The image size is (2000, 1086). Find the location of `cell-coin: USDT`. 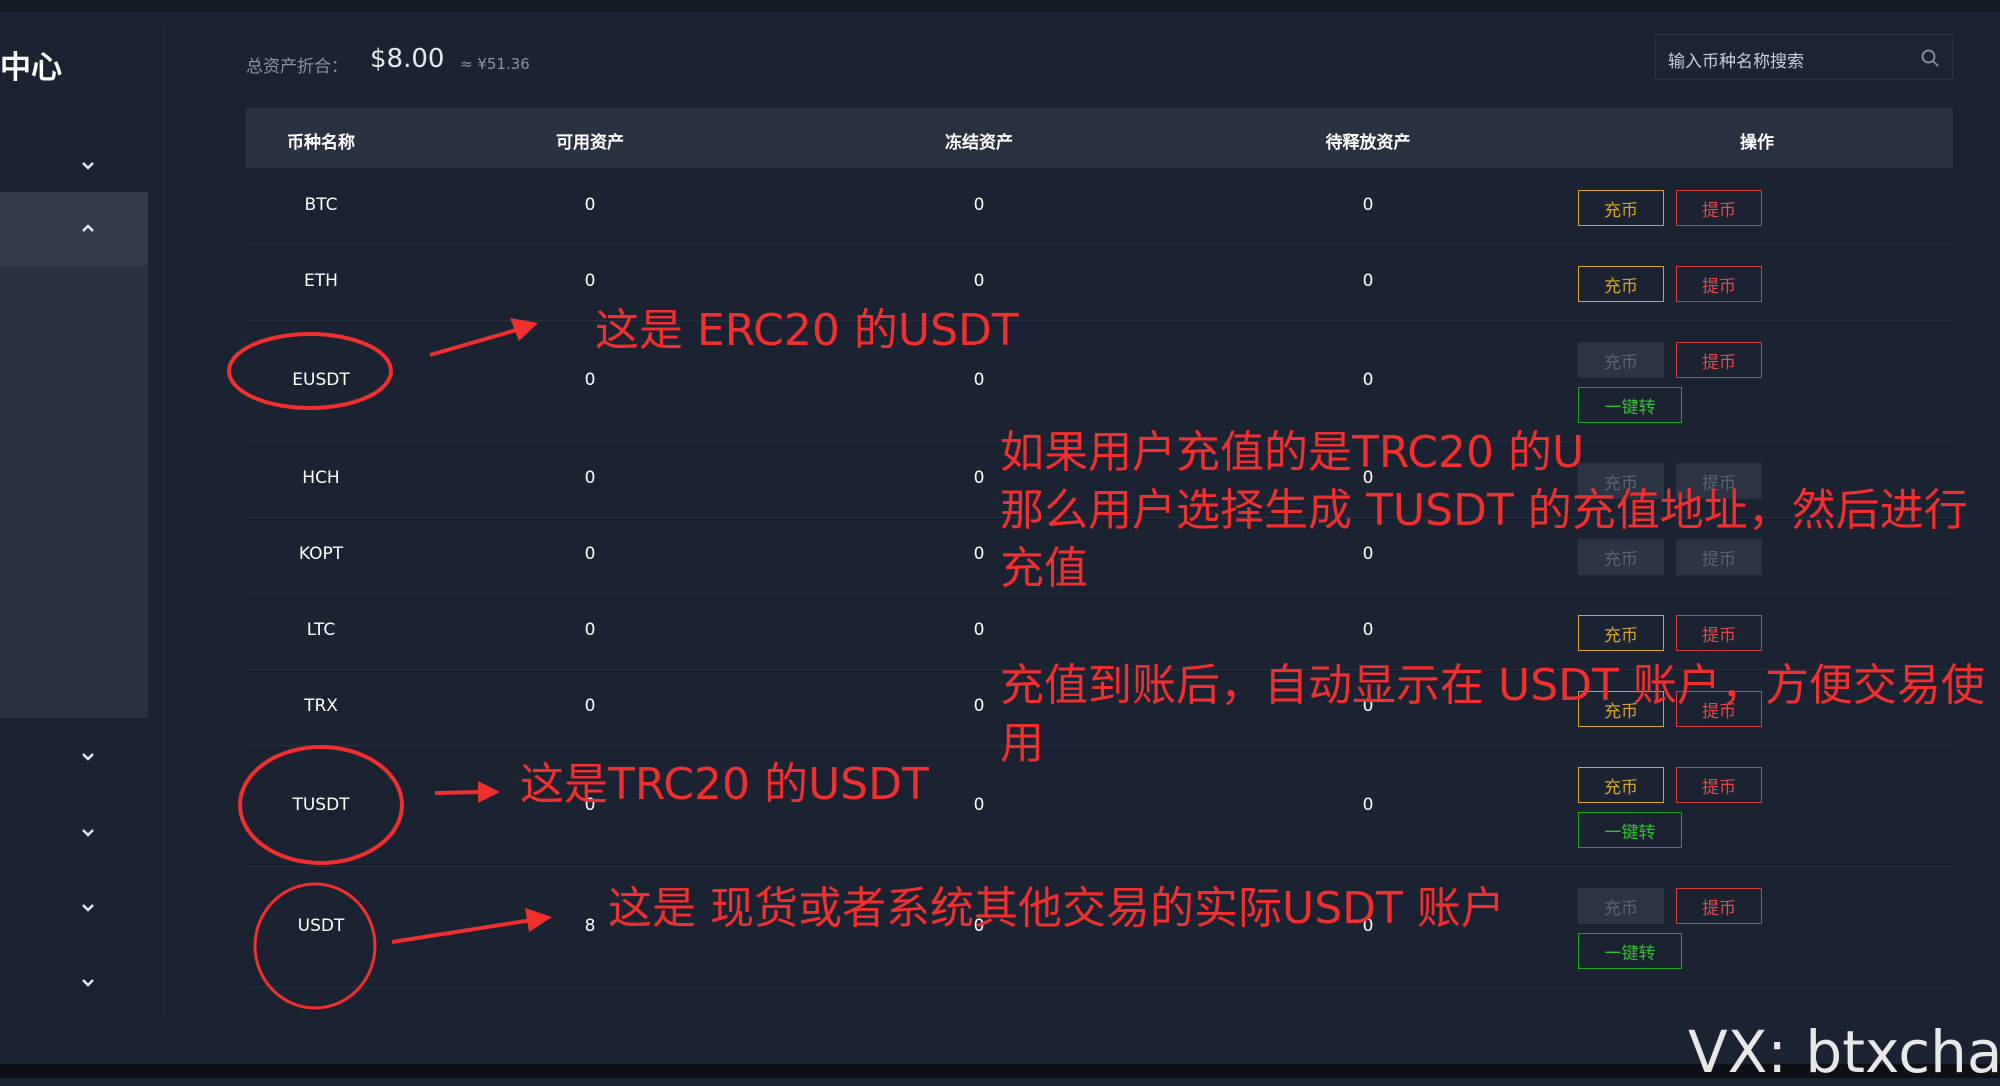

cell-coin: USDT is located at coordinates (321, 926).